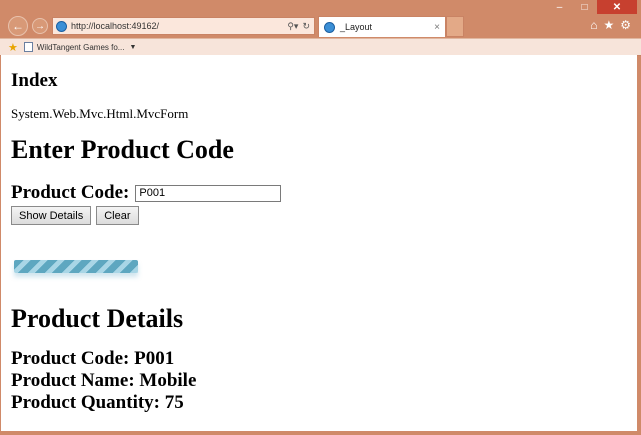  I want to click on clear-button: Clear, so click(117, 215).